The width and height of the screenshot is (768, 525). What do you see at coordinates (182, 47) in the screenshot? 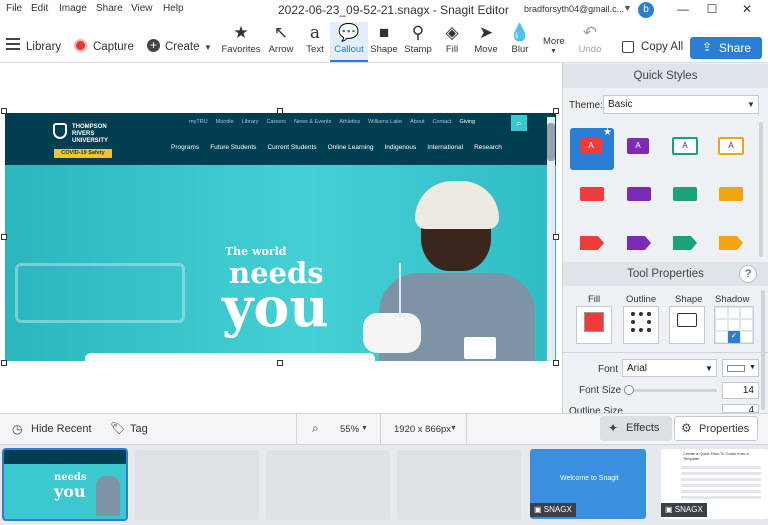
I see `create-button: Create` at bounding box center [182, 47].